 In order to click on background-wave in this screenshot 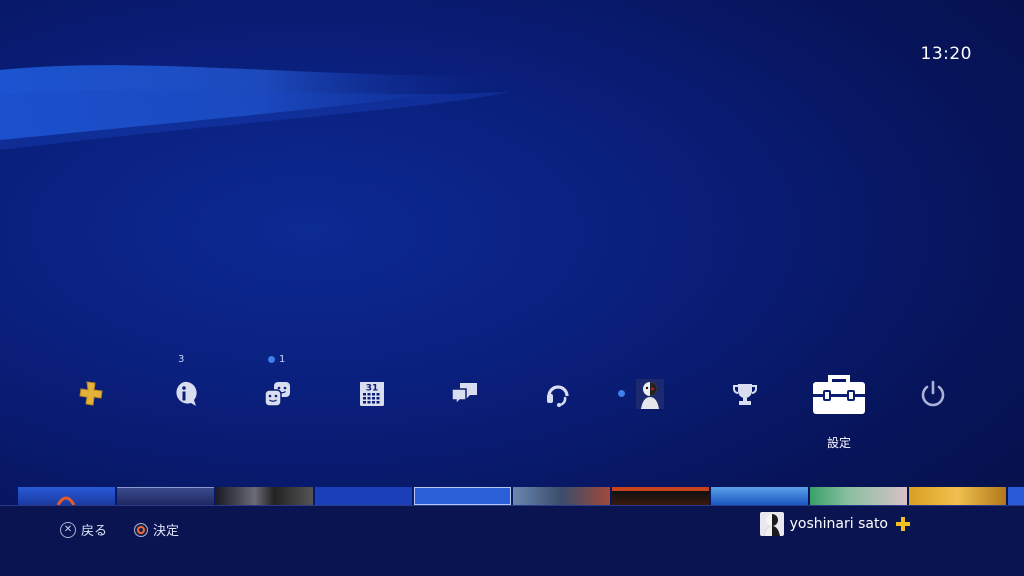, I will do `click(260, 107)`.